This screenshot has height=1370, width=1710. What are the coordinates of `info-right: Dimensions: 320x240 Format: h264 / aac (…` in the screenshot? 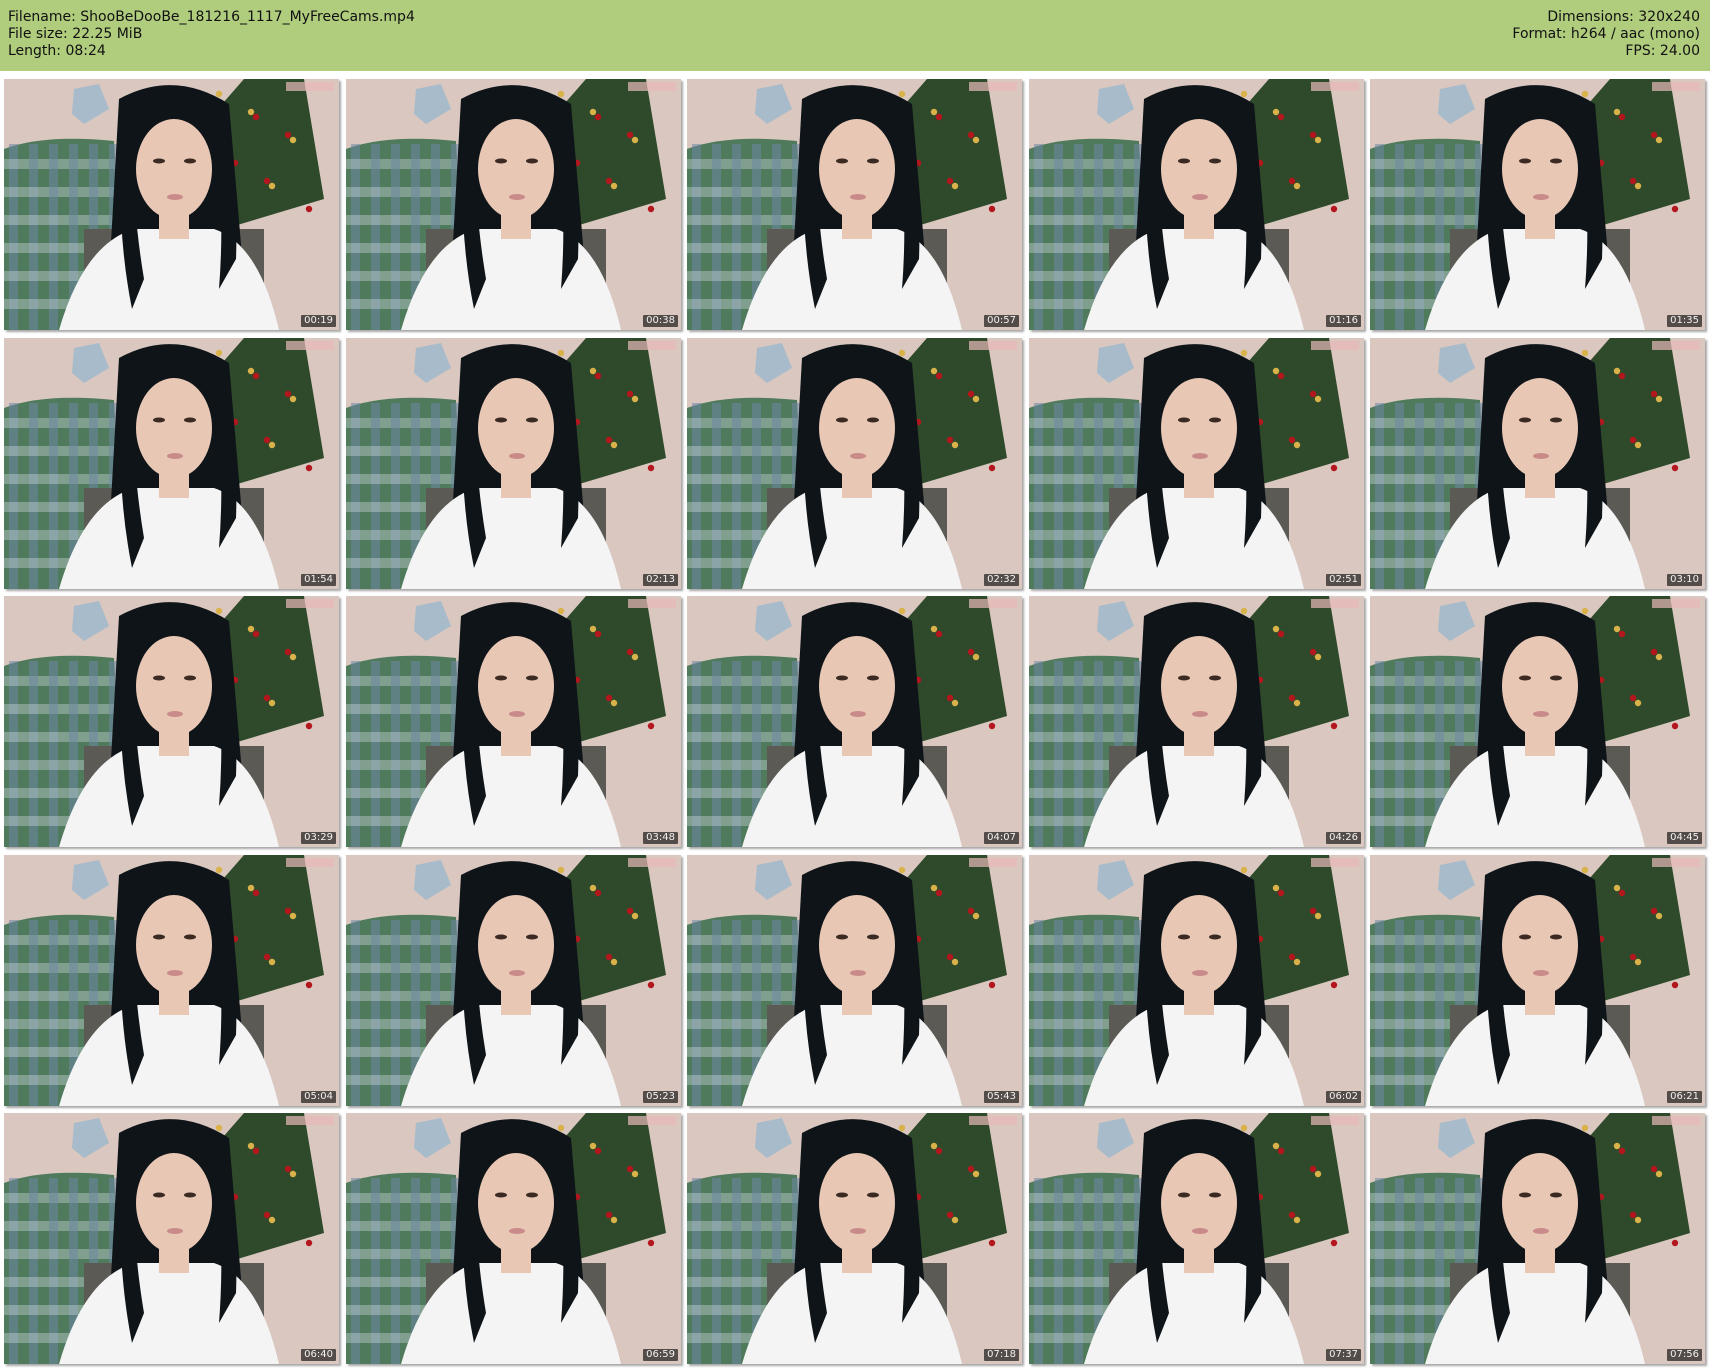 It's located at (1606, 34).